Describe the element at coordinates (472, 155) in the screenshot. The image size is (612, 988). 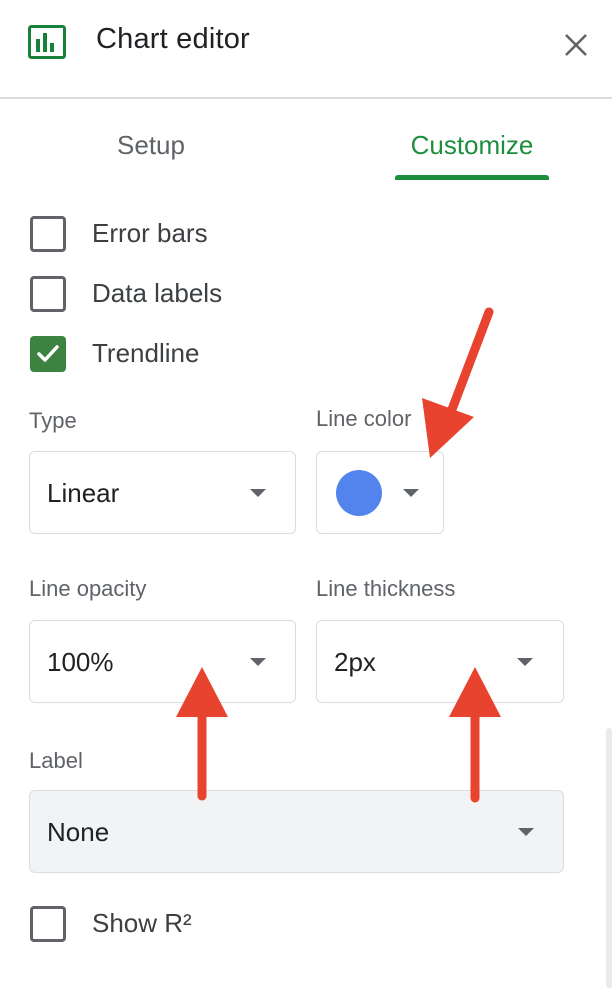
I see `tab-customize: Customize` at that location.